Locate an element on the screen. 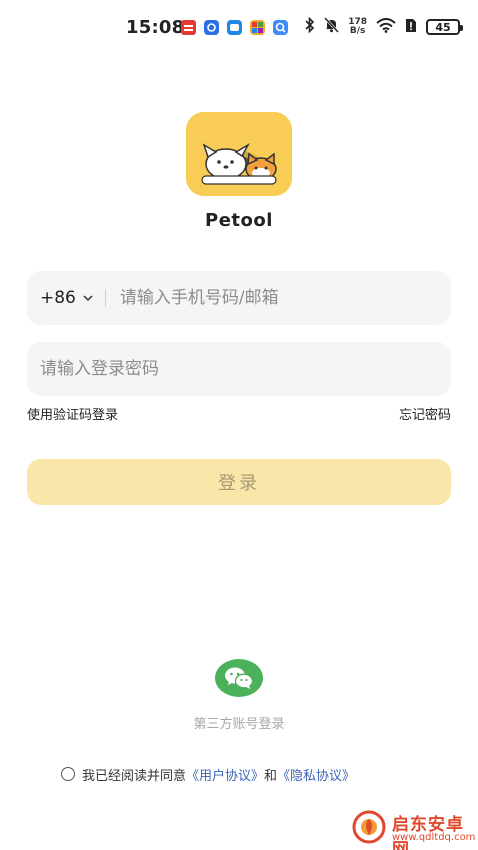 This screenshot has height=850, width=478. third-party-login-label: 第三方账号登录 is located at coordinates (239, 724).